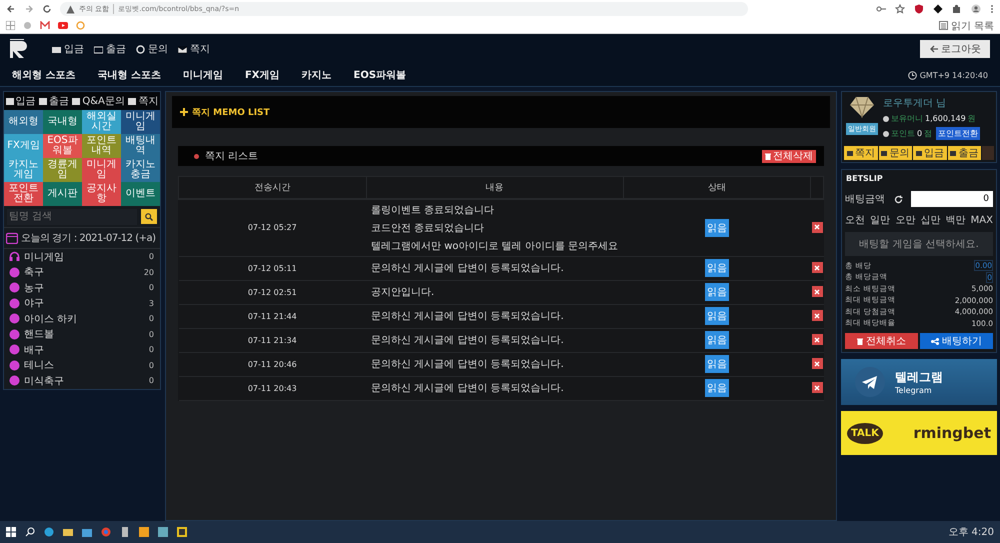 The height and width of the screenshot is (543, 1000). What do you see at coordinates (933, 49) in the screenshot?
I see `logout-icon` at bounding box center [933, 49].